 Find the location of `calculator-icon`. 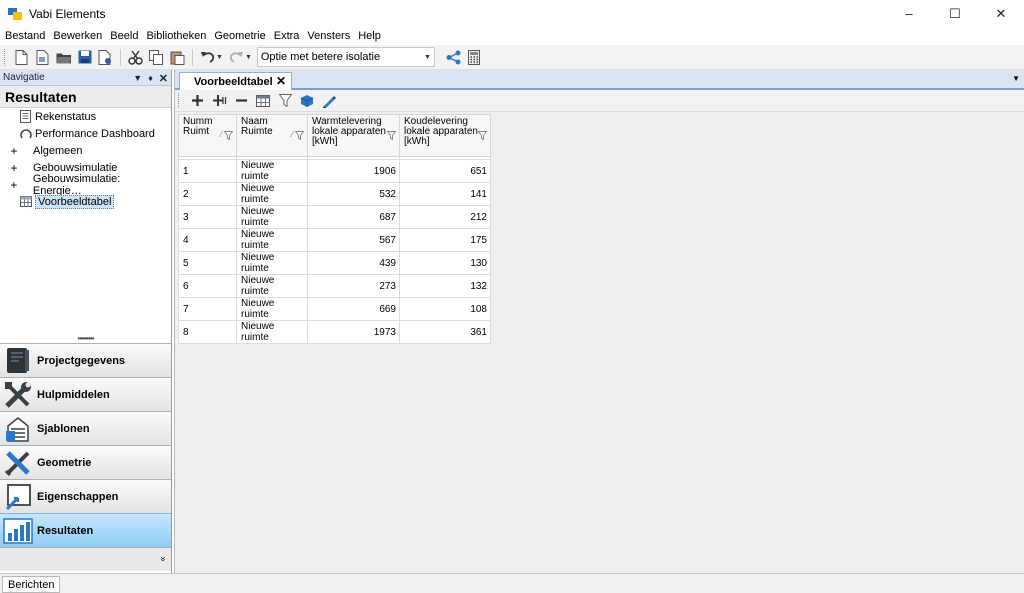

calculator-icon is located at coordinates (474, 57).